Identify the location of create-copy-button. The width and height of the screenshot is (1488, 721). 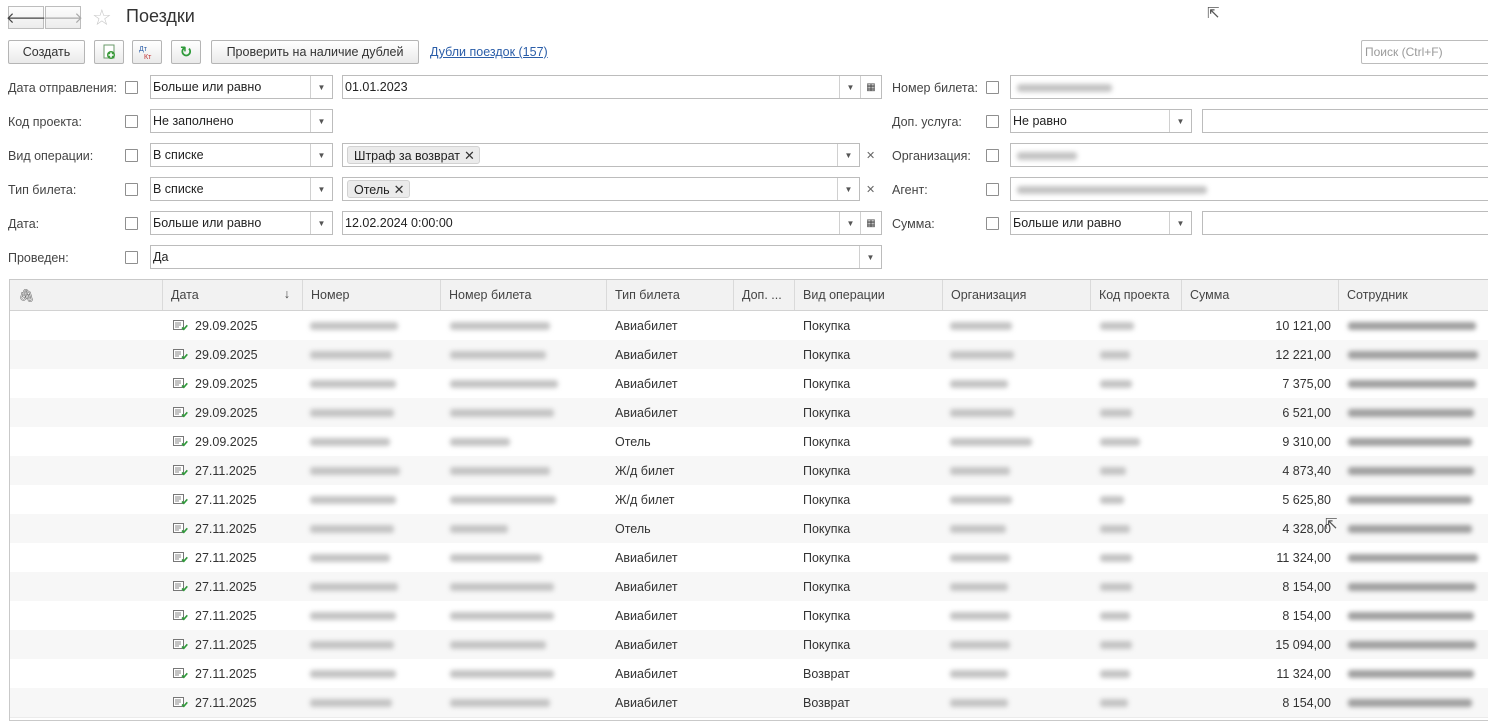
(109, 52).